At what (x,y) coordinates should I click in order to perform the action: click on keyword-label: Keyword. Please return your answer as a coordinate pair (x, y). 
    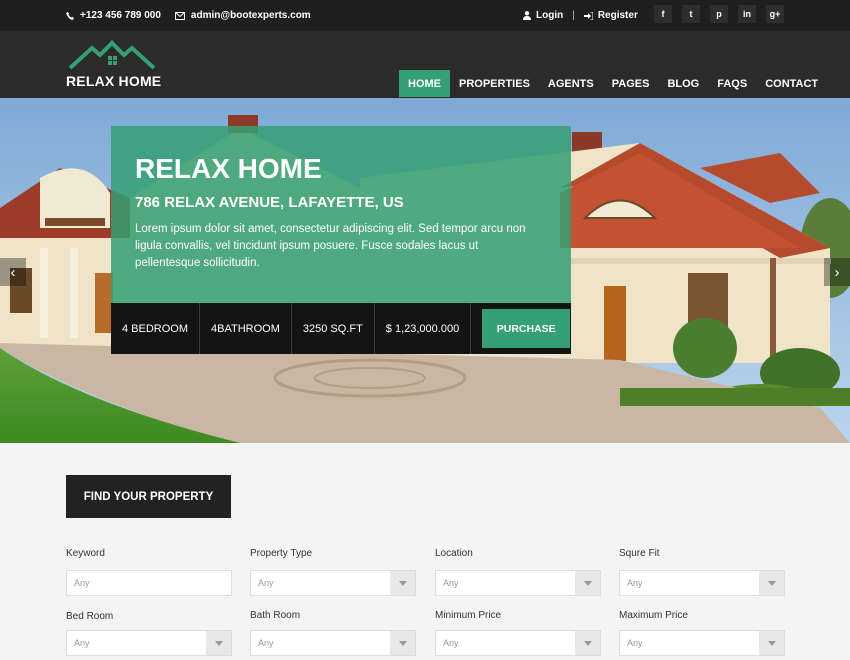
    Looking at the image, I should click on (85, 553).